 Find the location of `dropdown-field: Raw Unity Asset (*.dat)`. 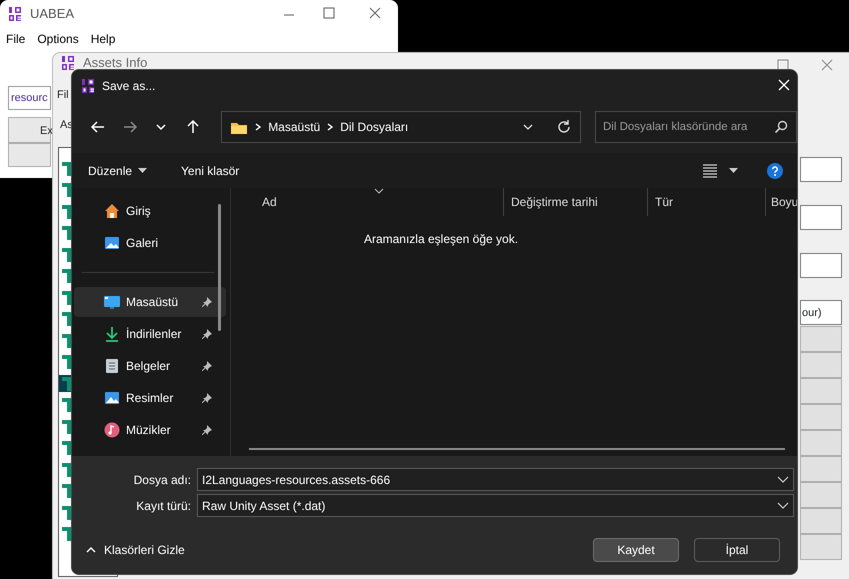

dropdown-field: Raw Unity Asset (*.dat) is located at coordinates (495, 505).